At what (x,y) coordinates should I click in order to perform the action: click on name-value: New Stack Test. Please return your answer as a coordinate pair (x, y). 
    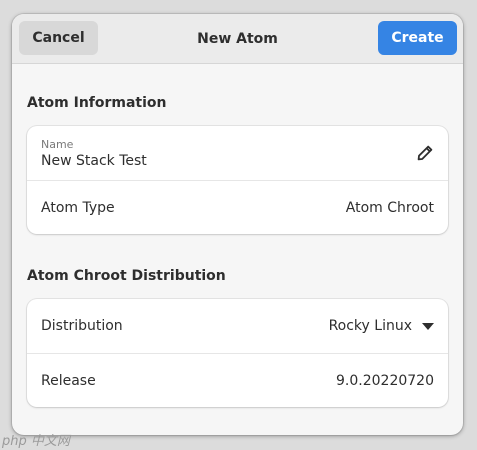
    Looking at the image, I should click on (94, 161).